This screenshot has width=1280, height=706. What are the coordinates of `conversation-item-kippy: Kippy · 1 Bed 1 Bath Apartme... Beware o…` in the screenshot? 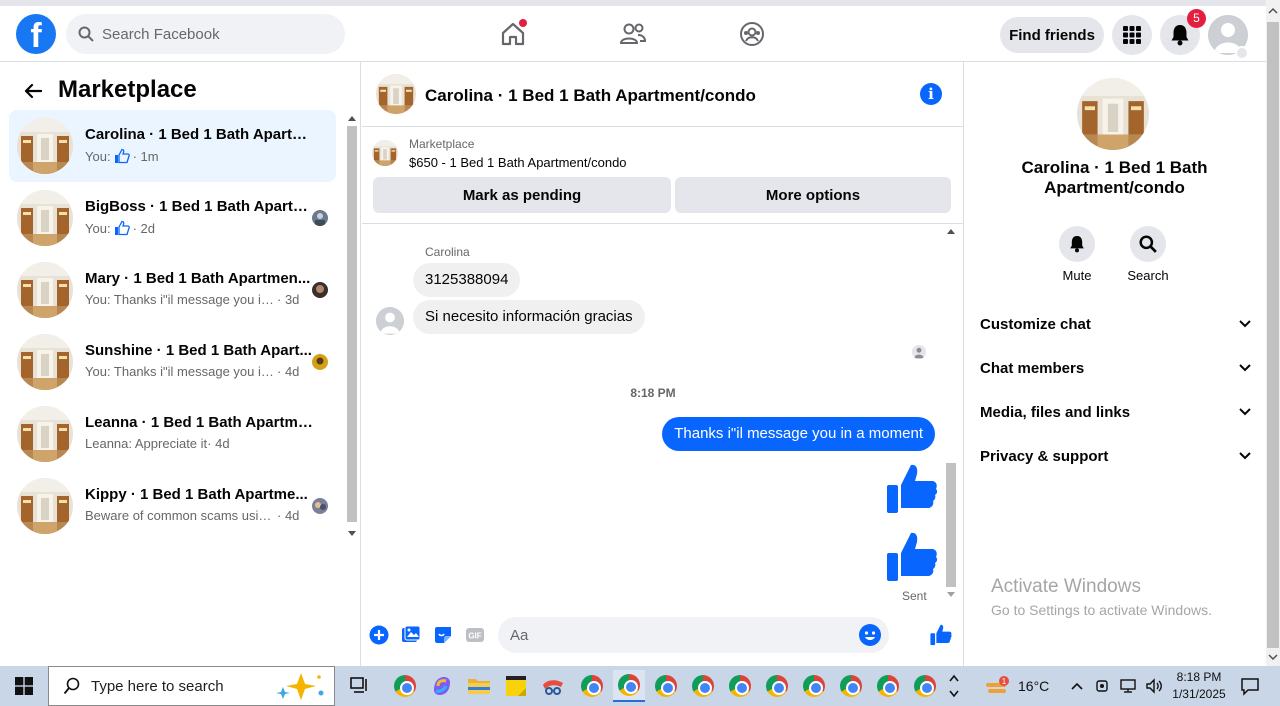 It's located at (172, 506).